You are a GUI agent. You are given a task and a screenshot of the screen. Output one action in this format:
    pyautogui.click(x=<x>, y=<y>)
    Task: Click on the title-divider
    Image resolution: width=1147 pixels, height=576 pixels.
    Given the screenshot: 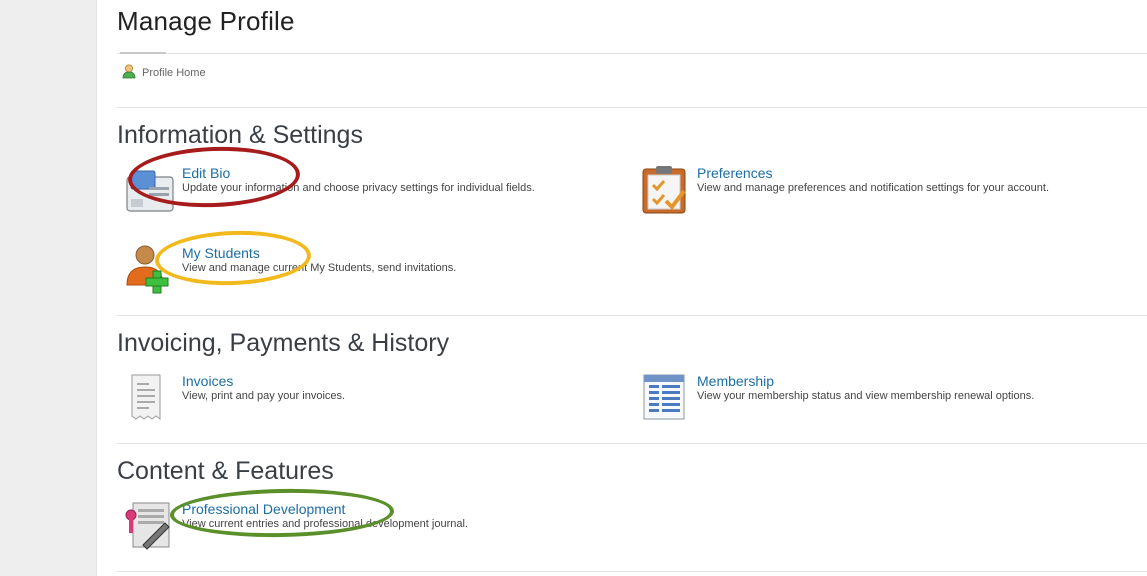 What is the action you would take?
    pyautogui.click(x=632, y=53)
    